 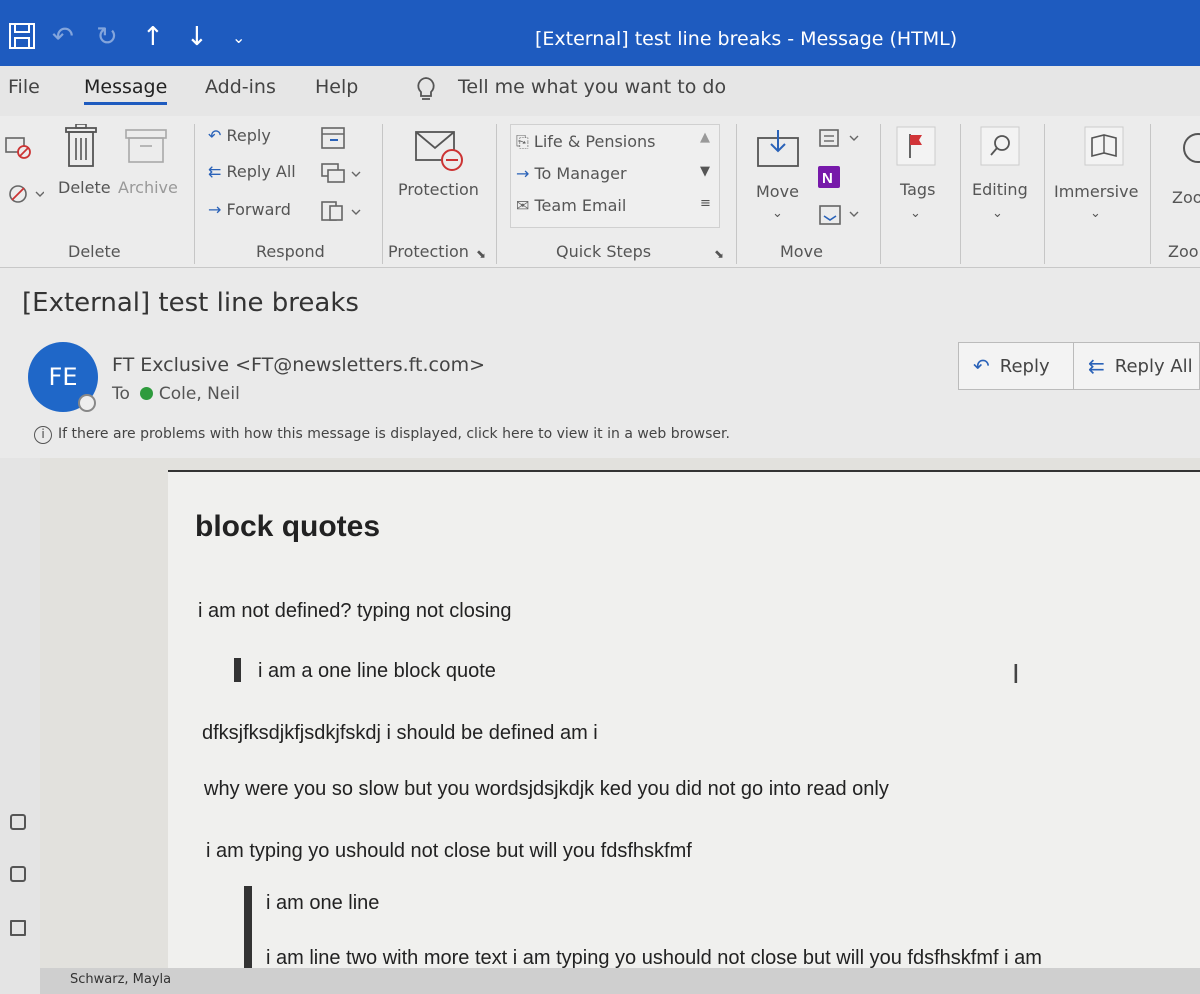 I want to click on reply-all-ribbon-button: ⇇ Reply All, so click(x=252, y=171).